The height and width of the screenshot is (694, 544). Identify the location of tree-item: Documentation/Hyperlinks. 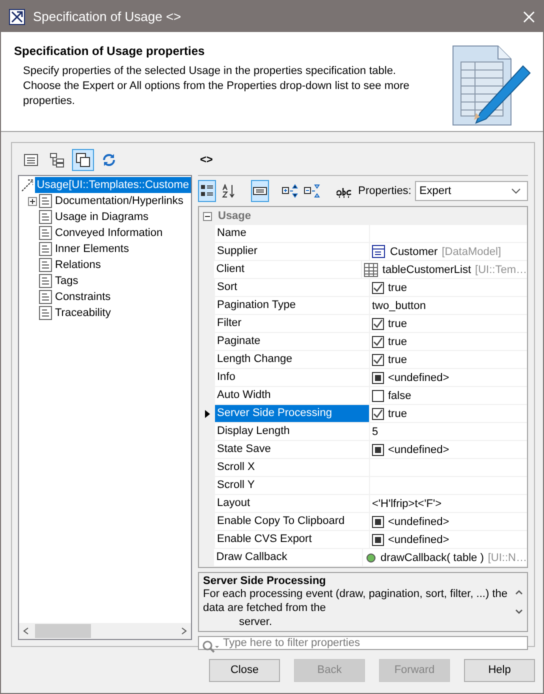
(119, 201).